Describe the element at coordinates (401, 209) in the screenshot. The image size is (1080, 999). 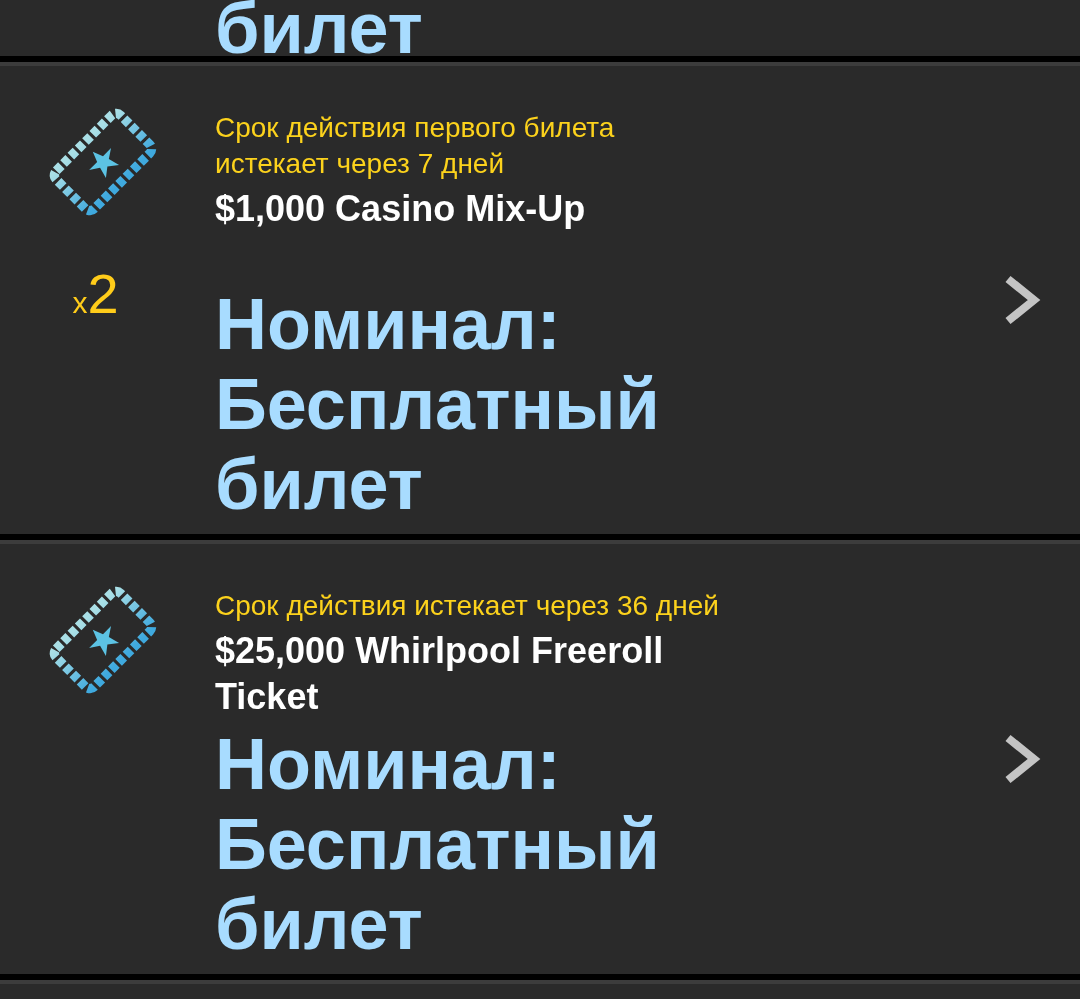
I see `ticket-title: $1,000 Casino Mix-Up` at that location.